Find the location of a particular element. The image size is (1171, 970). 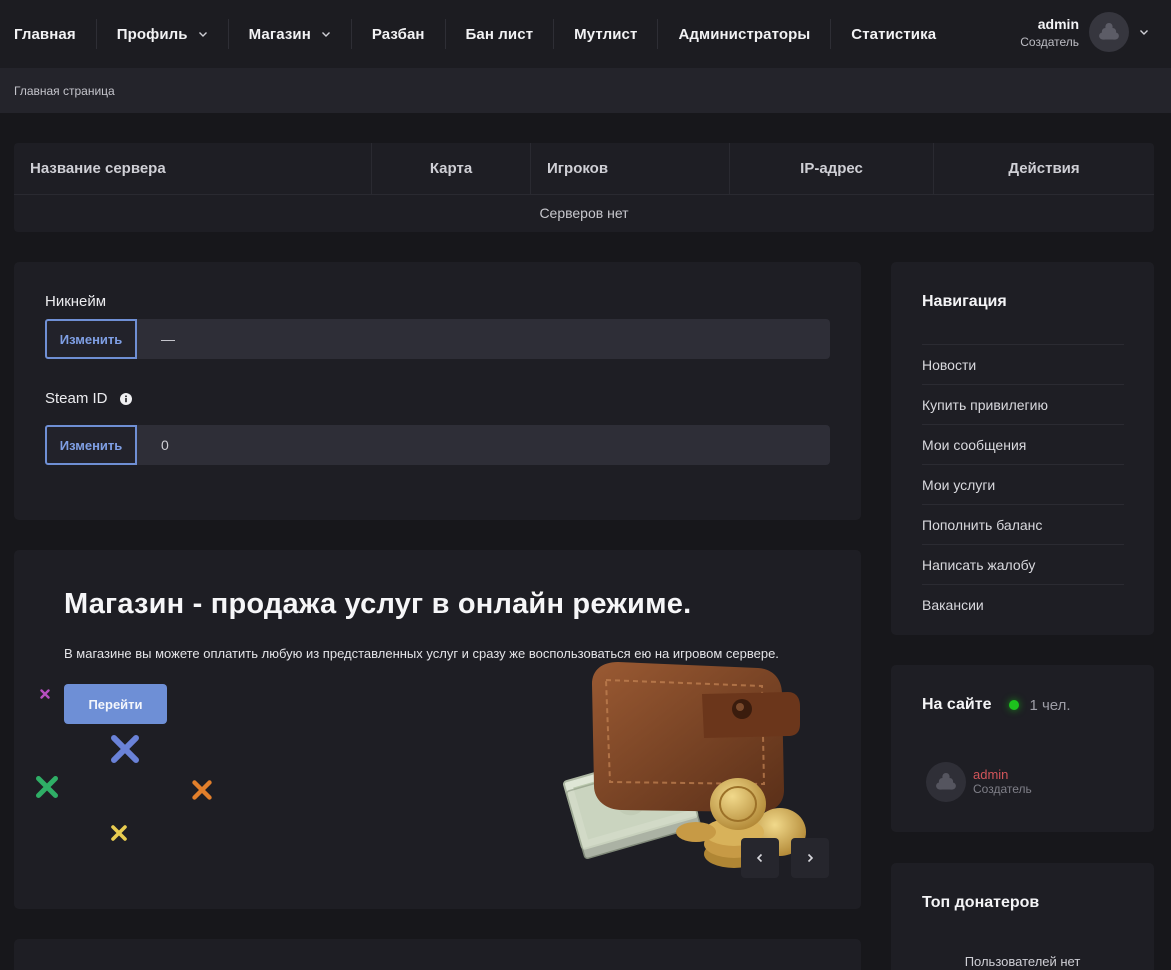

sidebar-nav-item-4: Пополнить баланс is located at coordinates (1023, 524).